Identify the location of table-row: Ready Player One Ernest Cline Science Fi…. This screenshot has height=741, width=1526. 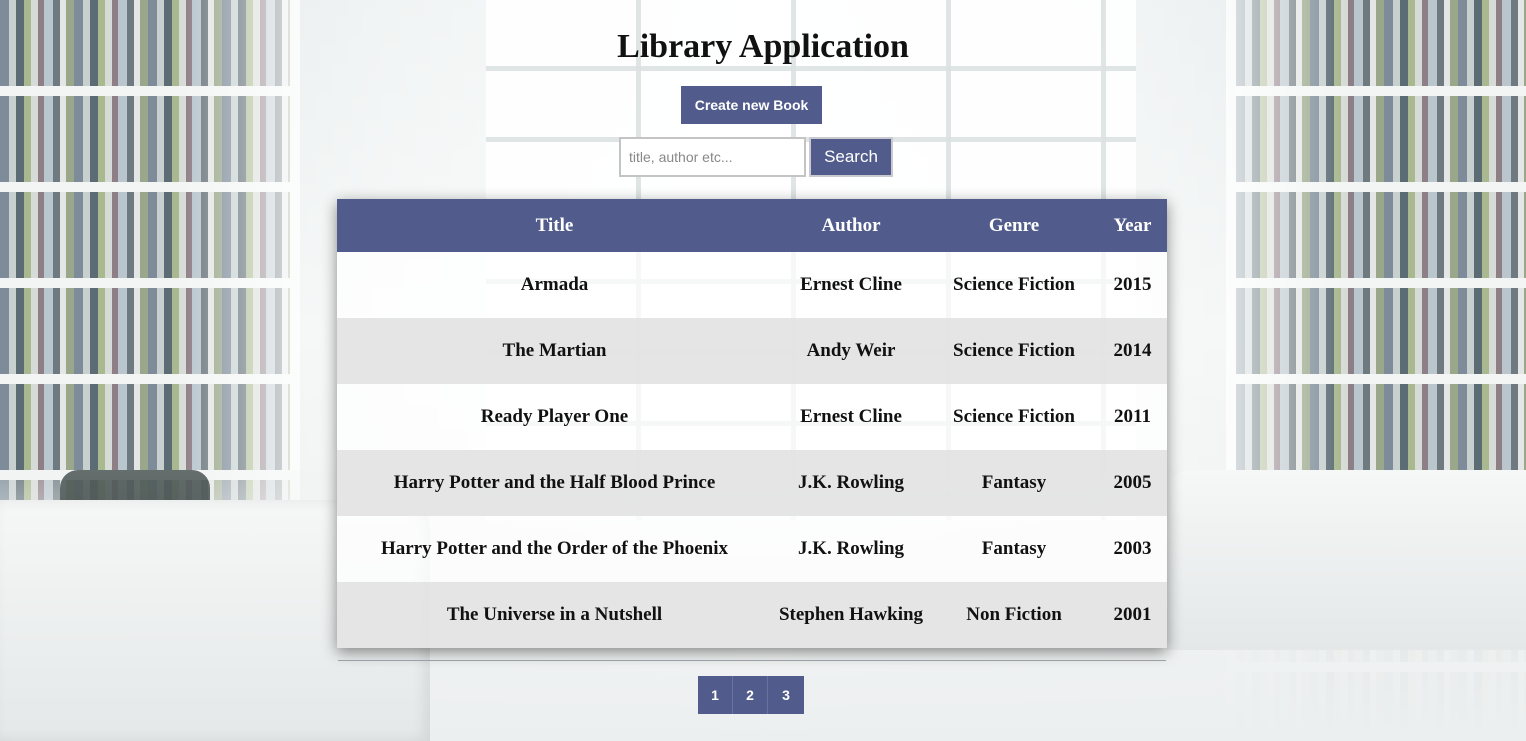
(752, 417).